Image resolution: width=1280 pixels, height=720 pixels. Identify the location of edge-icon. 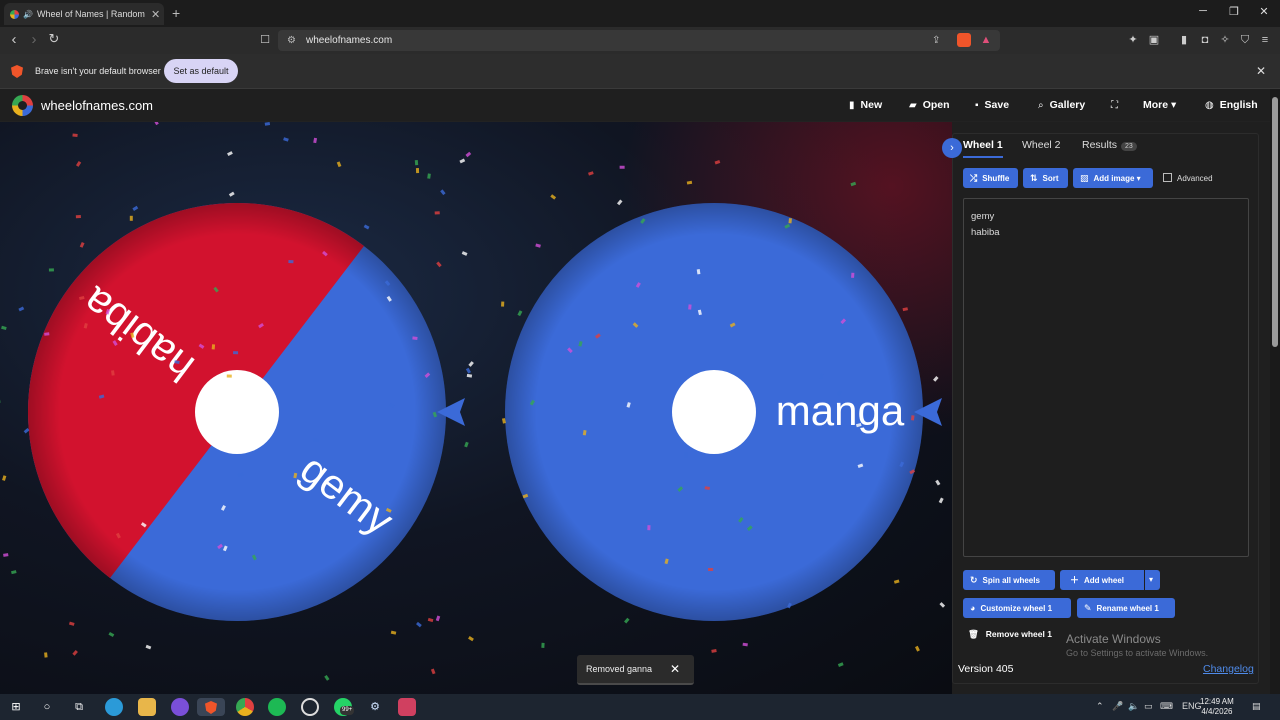
(114, 707).